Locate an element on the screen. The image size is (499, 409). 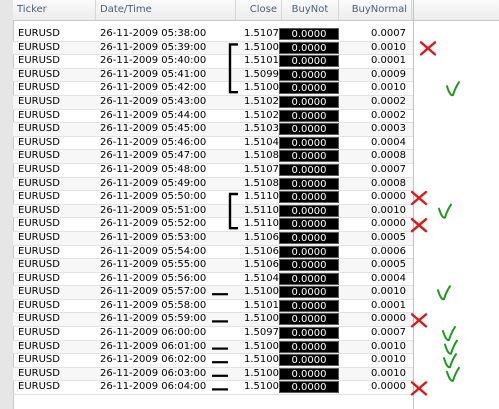
close-cell: 1.5104 is located at coordinates (261, 142).